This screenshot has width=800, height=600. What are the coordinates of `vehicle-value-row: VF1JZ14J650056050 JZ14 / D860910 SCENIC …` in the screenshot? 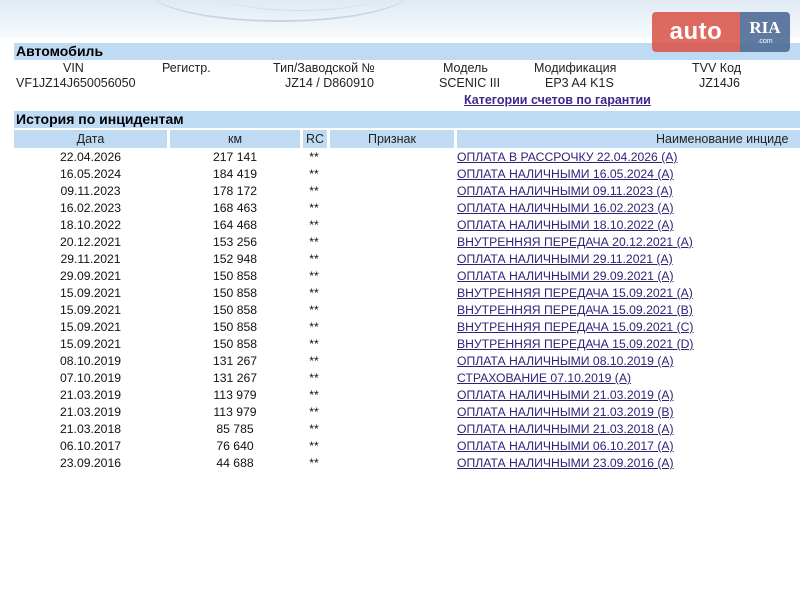 It's located at (407, 83).